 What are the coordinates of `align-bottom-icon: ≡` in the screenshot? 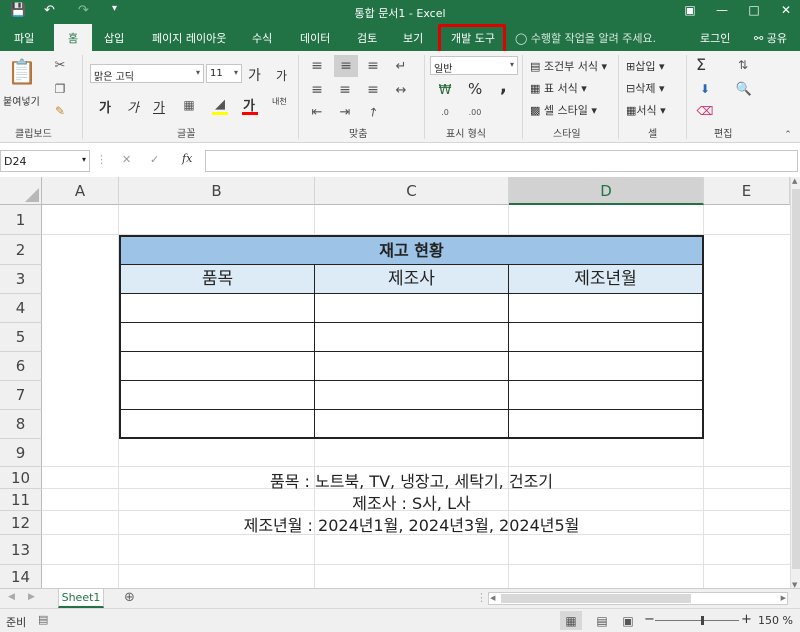 It's located at (373, 66).